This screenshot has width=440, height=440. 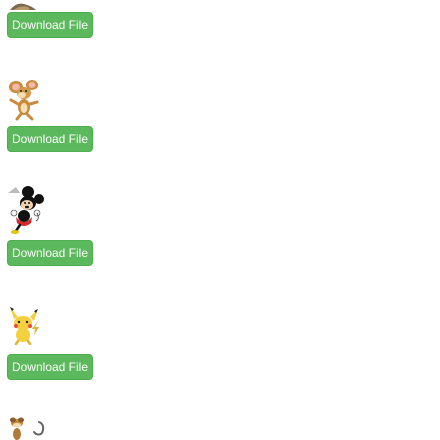 I want to click on pikachu-thumbnail, so click(x=24, y=326).